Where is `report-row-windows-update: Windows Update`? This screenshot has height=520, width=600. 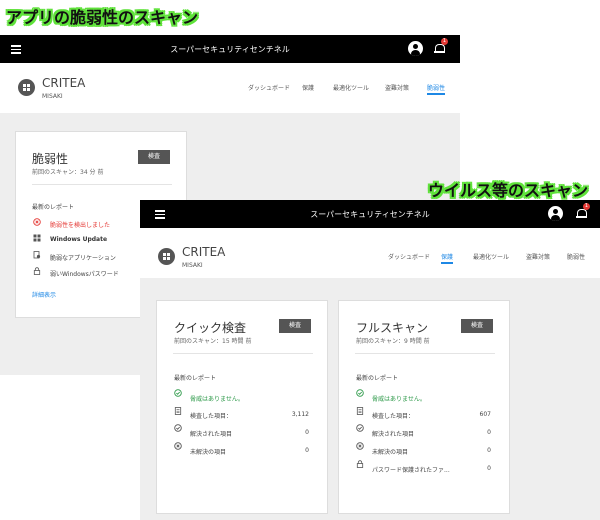 report-row-windows-update: Windows Update is located at coordinates (79, 239).